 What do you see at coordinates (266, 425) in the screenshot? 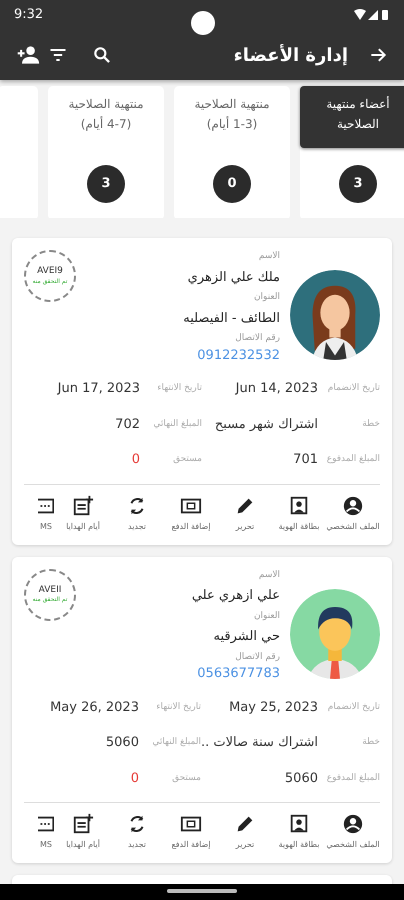
I see `detail-value: اشتراك شهر مسبح` at bounding box center [266, 425].